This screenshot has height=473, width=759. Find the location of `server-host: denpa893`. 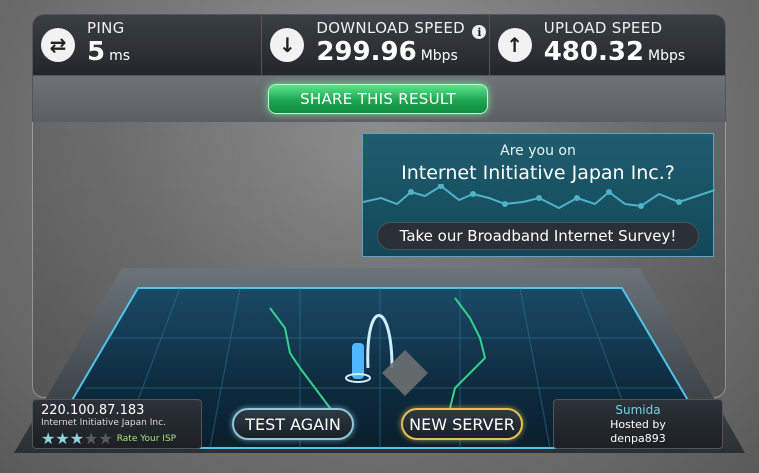

server-host: denpa893 is located at coordinates (638, 438).